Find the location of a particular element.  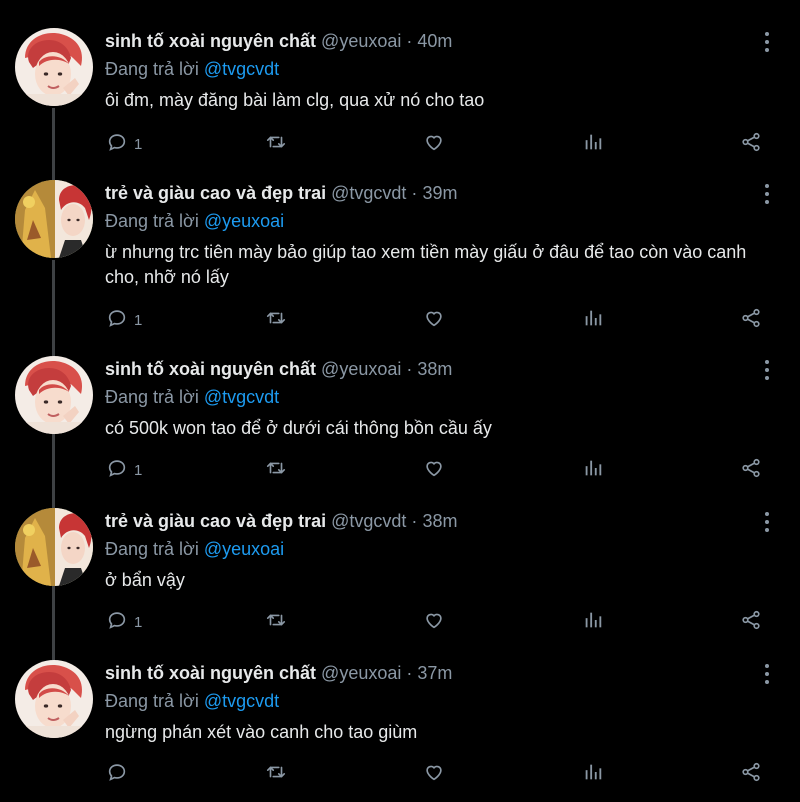

share-button is located at coordinates (751, 774).